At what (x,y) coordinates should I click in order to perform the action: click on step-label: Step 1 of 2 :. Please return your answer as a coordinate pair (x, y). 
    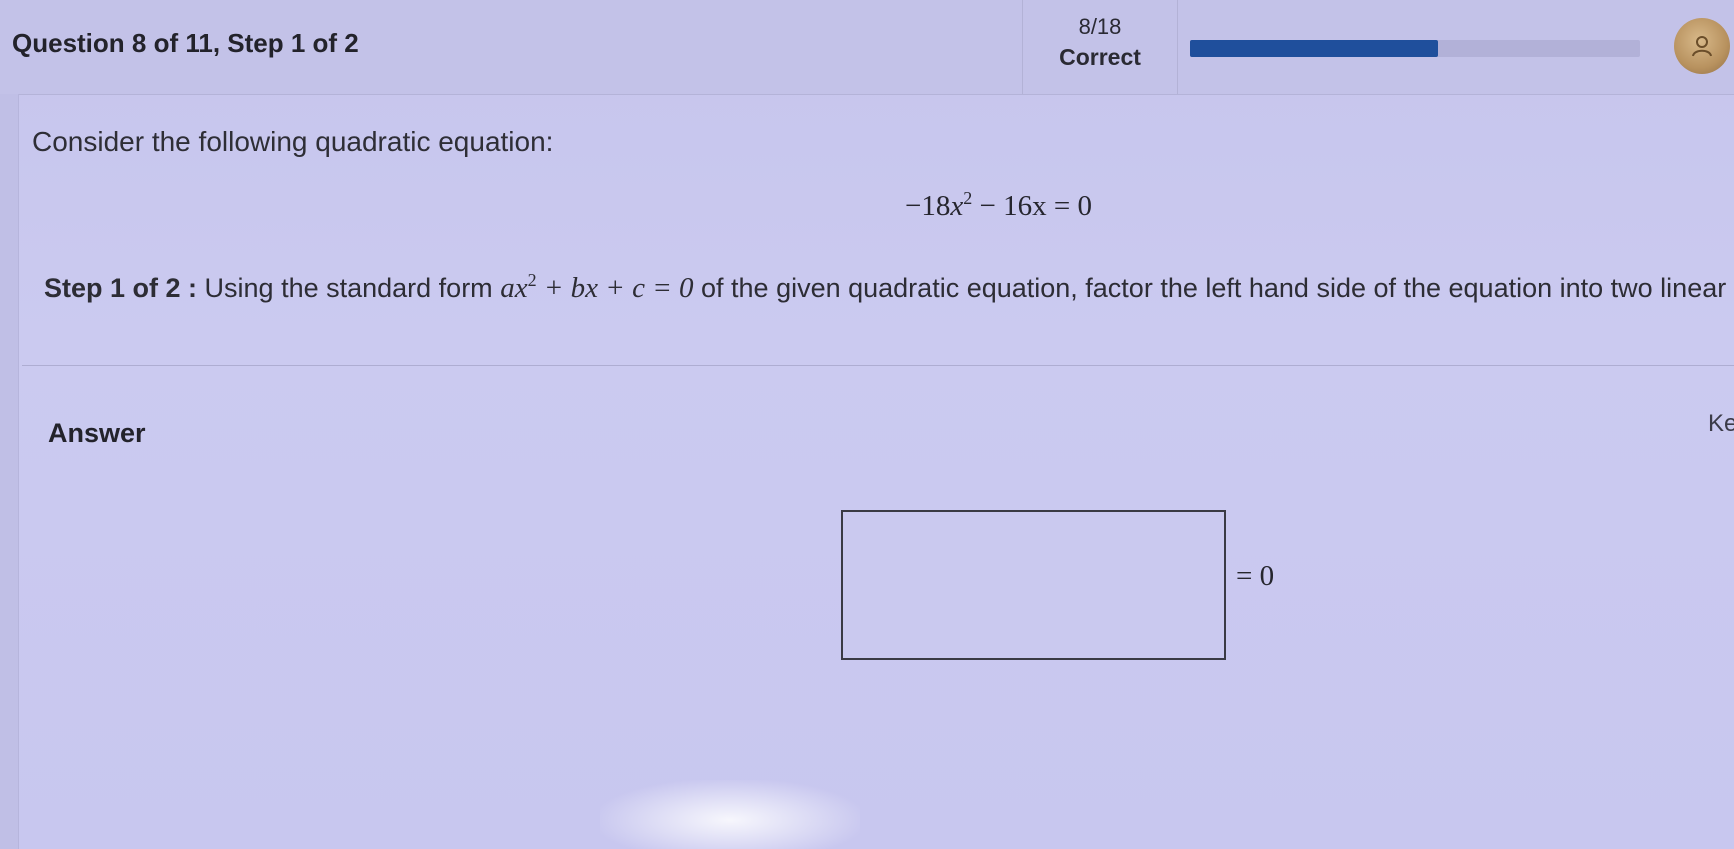
    Looking at the image, I should click on (121, 288).